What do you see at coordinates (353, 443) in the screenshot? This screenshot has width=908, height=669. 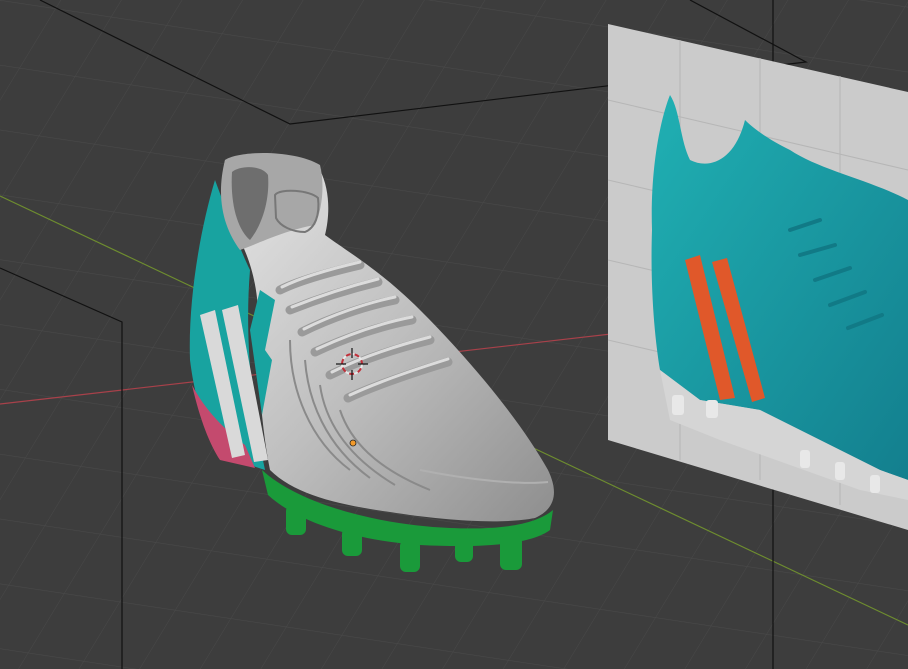 I see `object-origin-icon` at bounding box center [353, 443].